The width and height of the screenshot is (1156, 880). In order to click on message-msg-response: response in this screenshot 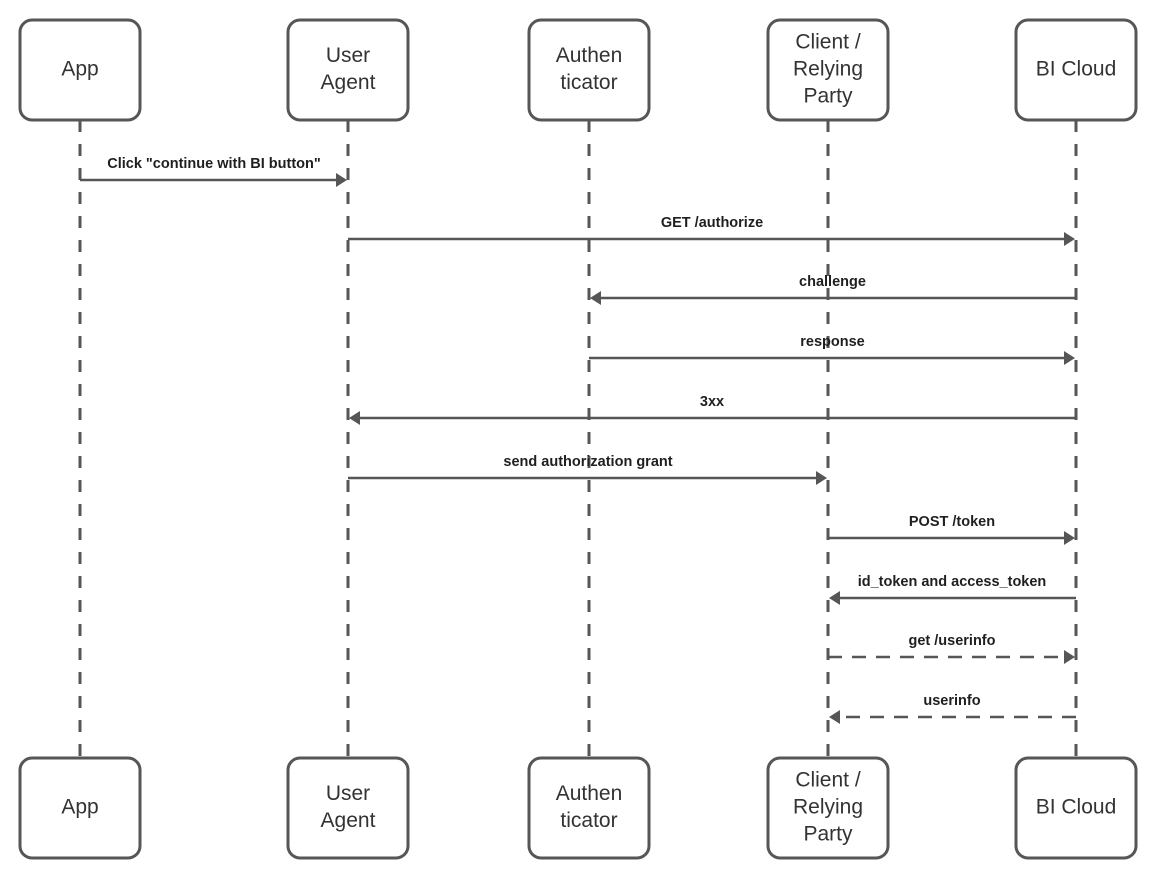, I will do `click(832, 349)`.